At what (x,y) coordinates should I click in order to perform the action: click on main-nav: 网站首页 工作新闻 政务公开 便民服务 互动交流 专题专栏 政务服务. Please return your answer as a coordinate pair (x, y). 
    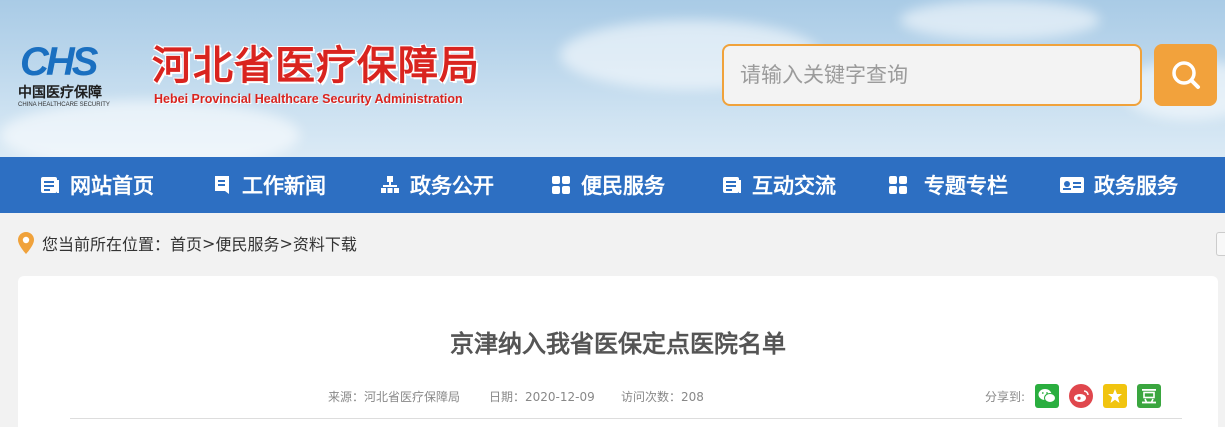
    Looking at the image, I should click on (612, 185).